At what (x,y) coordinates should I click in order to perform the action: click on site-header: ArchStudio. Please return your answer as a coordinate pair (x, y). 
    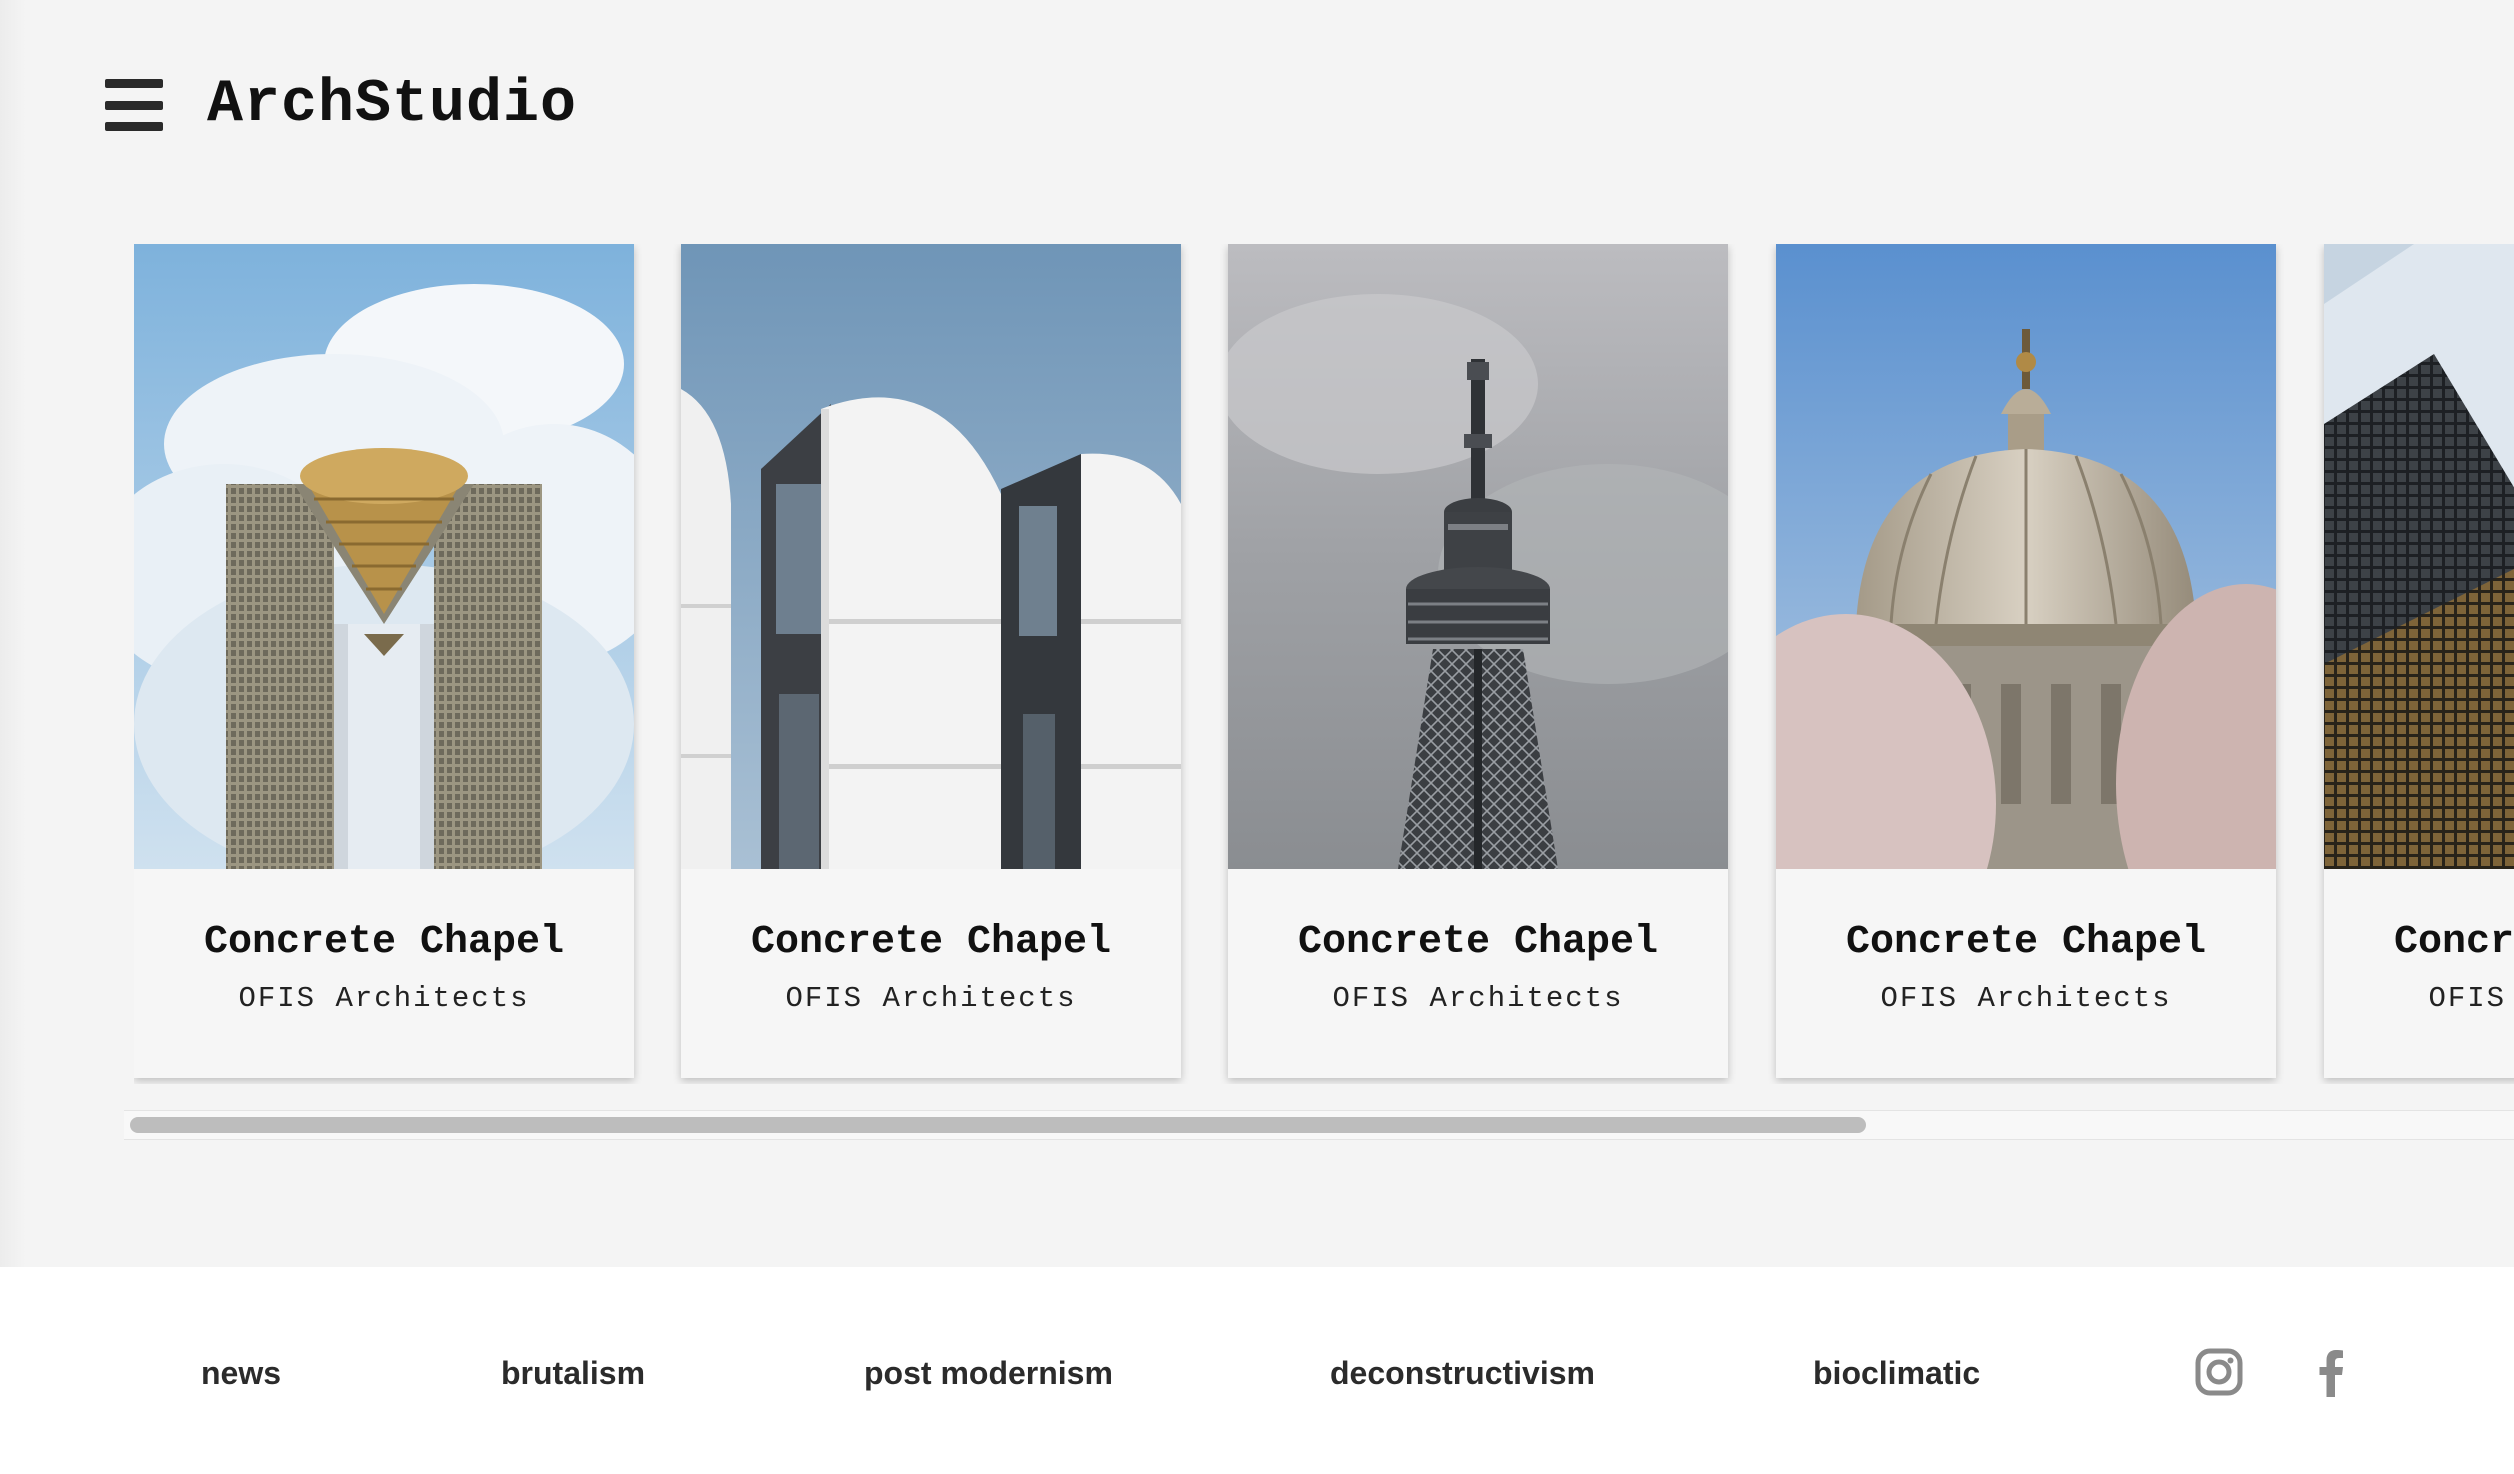
    Looking at the image, I should click on (341, 105).